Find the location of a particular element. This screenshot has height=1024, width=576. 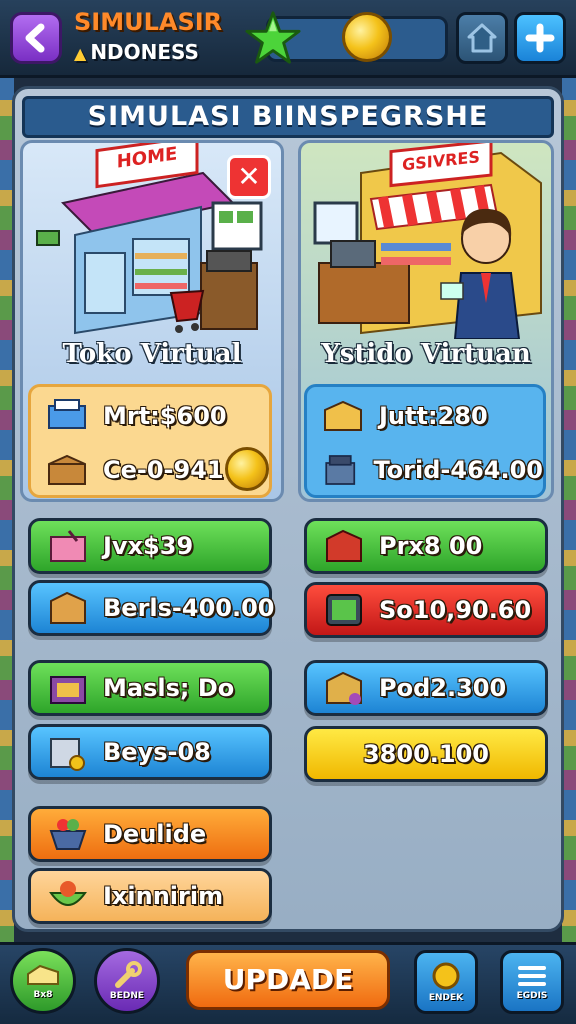

info-panel-right: Jutt:280 Torid-464.00 is located at coordinates (425, 441).